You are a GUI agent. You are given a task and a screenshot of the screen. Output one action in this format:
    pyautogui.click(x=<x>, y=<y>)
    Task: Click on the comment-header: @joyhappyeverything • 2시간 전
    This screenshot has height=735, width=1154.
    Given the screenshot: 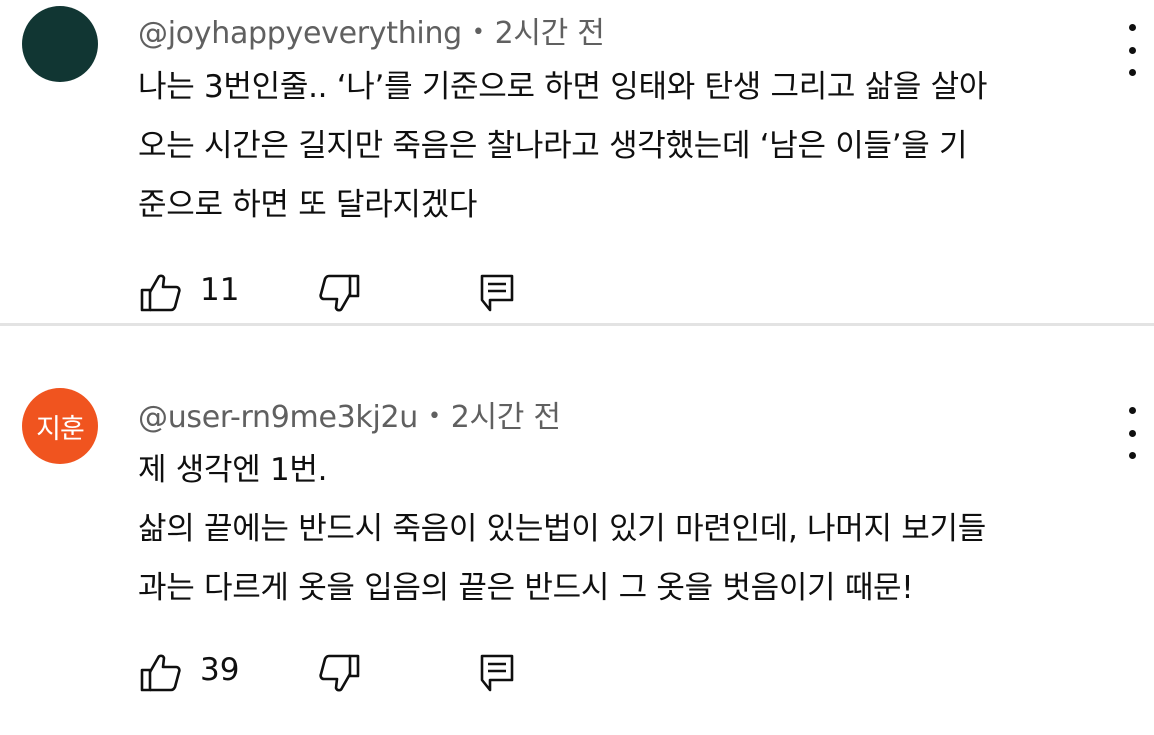 What is the action you would take?
    pyautogui.click(x=371, y=30)
    